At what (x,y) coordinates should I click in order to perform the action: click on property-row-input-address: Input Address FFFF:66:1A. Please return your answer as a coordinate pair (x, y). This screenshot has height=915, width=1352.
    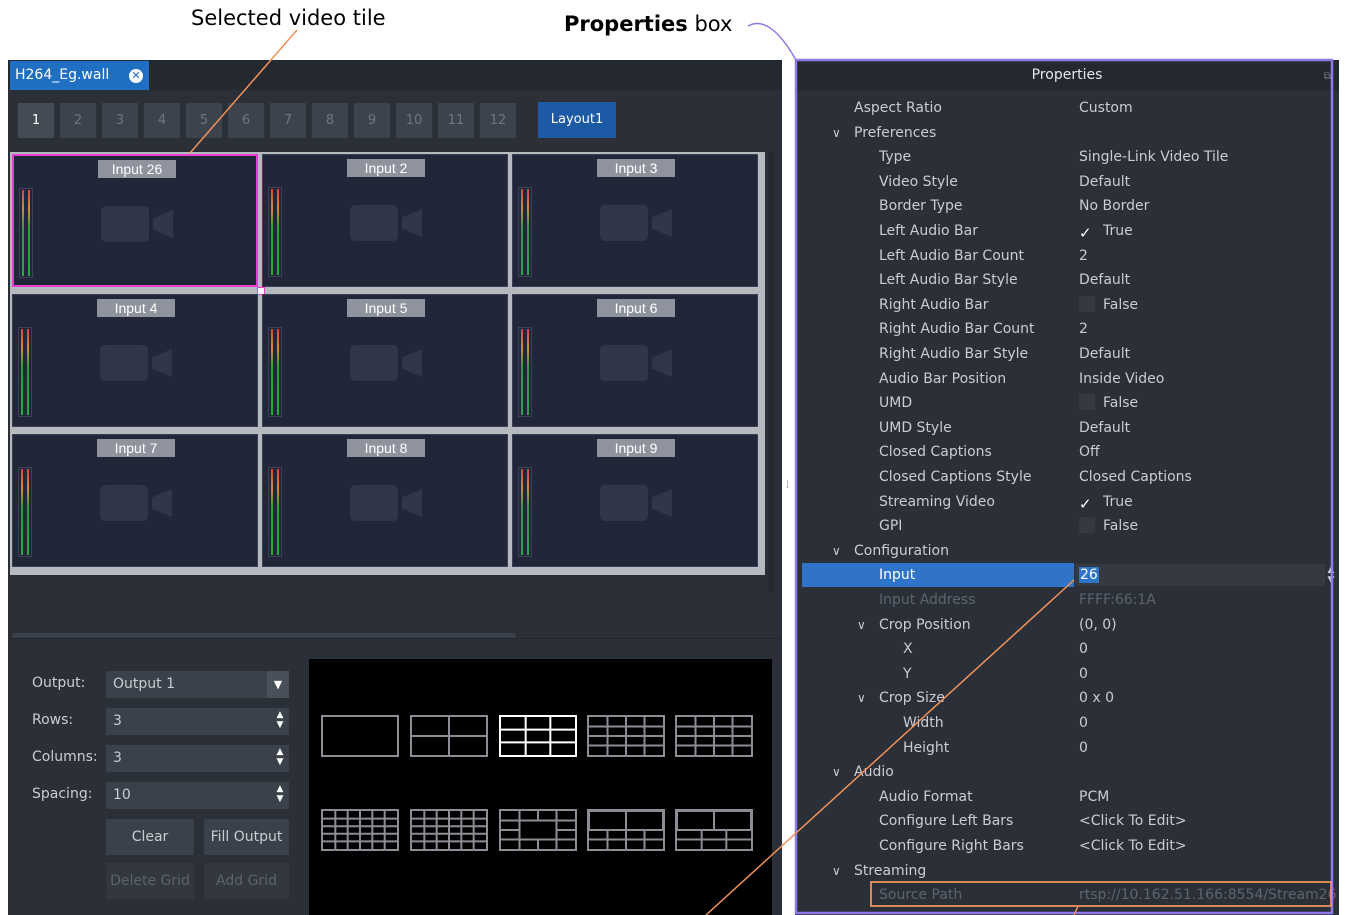
    Looking at the image, I should click on (1067, 600).